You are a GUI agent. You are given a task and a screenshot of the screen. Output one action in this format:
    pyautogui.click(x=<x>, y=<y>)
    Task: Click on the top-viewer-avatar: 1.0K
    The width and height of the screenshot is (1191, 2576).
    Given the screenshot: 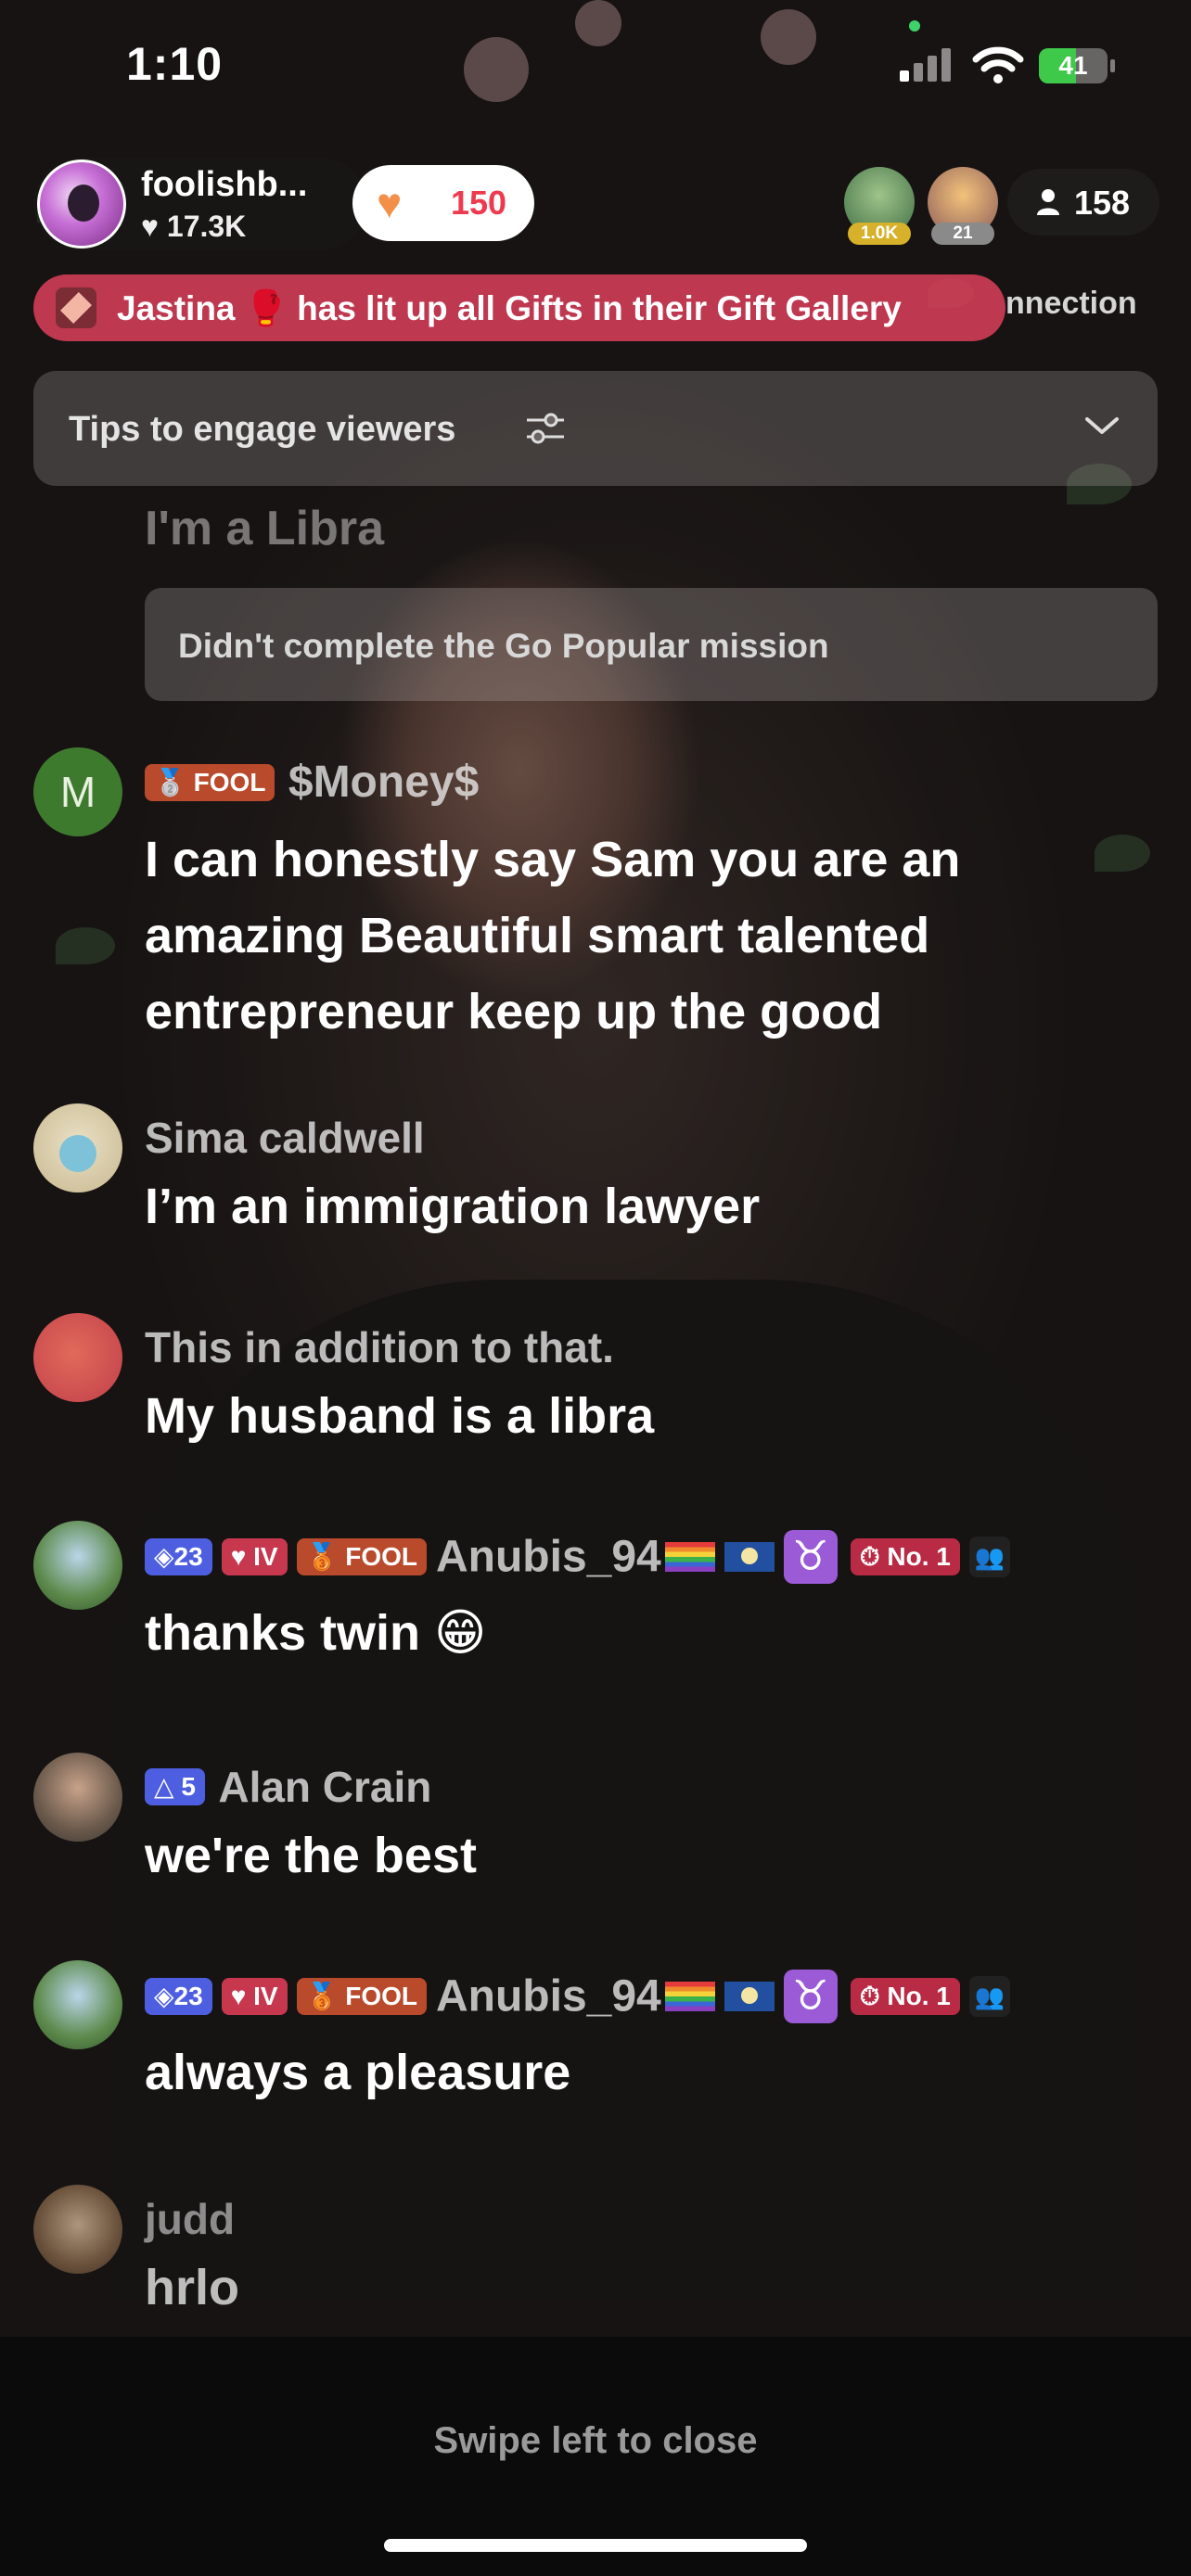 What is the action you would take?
    pyautogui.click(x=879, y=206)
    